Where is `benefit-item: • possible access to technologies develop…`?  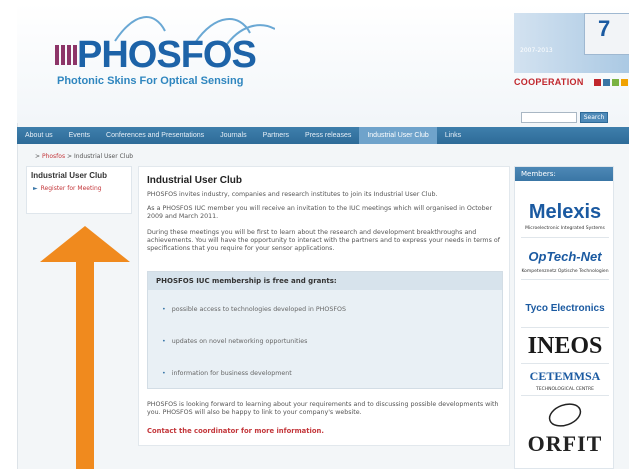 benefit-item: • possible access to technologies develop… is located at coordinates (254, 309).